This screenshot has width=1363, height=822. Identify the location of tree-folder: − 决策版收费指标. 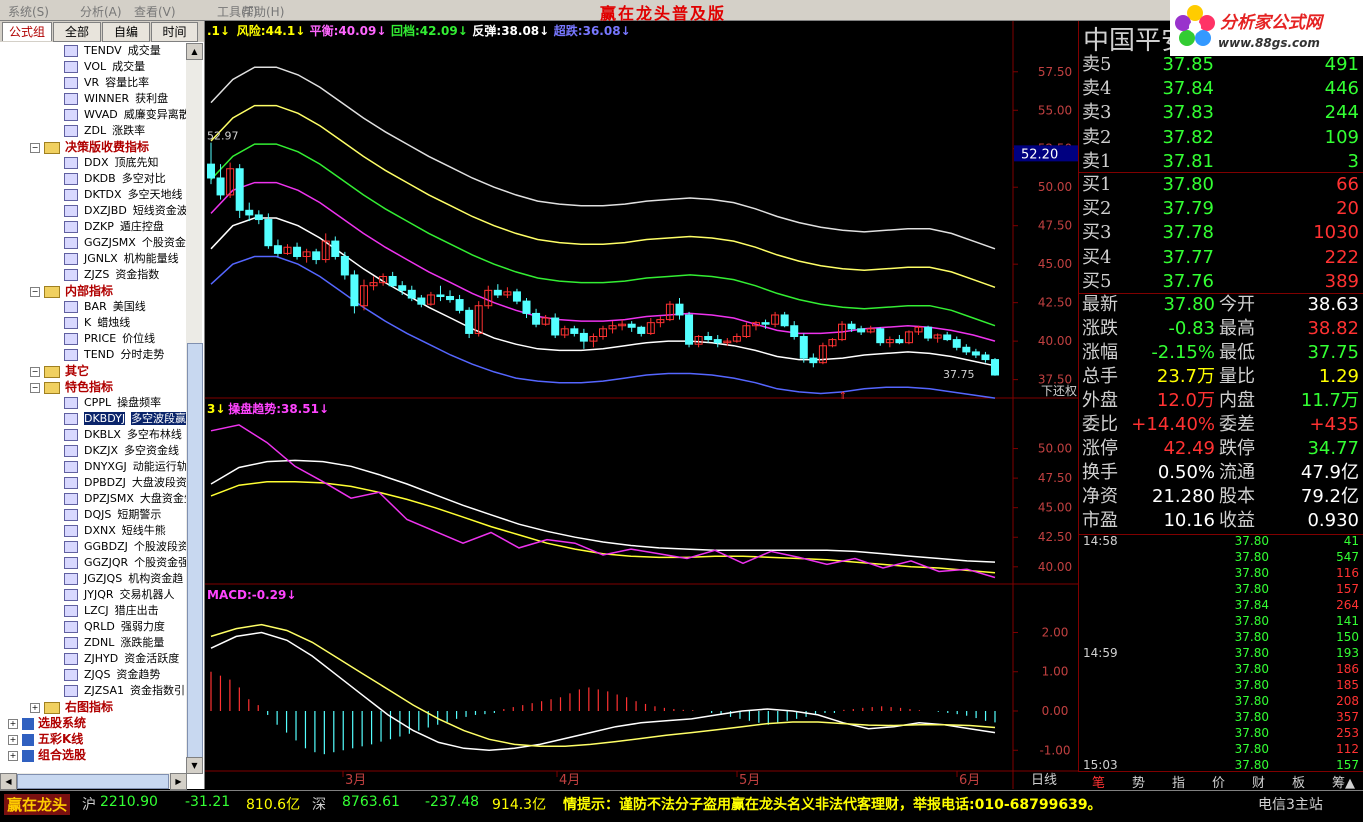
(89, 147).